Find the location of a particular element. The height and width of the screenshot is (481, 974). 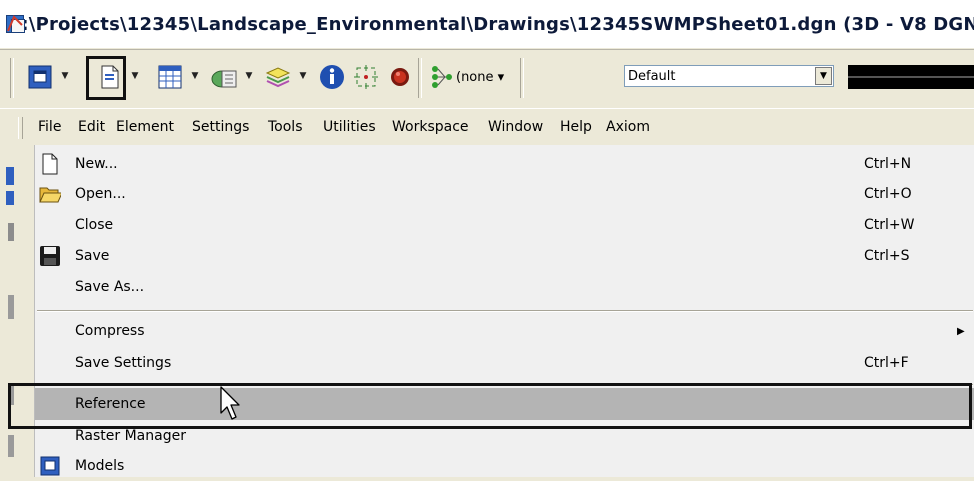

menu-tools: Tools is located at coordinates (285, 127).